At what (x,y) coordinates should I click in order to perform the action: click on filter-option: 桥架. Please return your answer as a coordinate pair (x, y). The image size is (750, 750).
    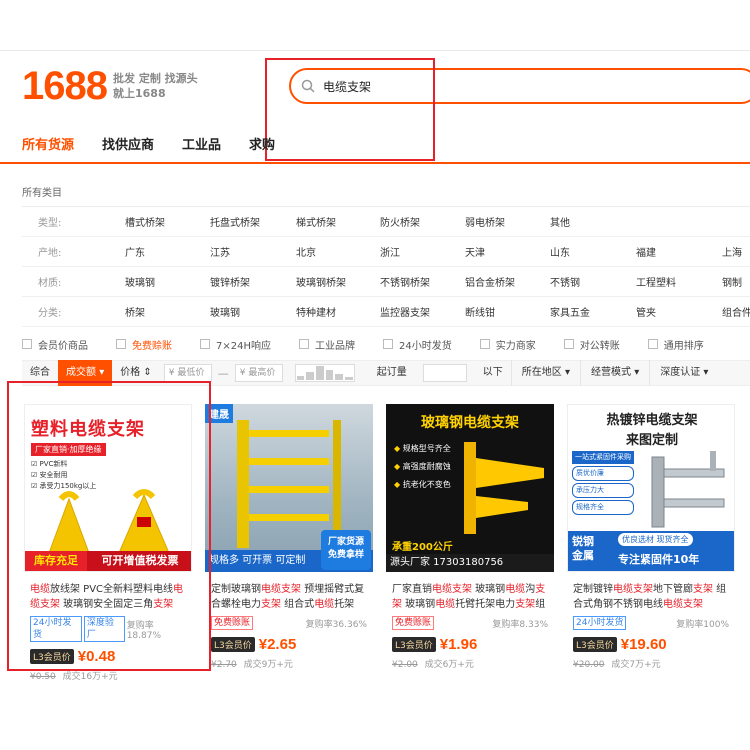
    Looking at the image, I should click on (135, 311).